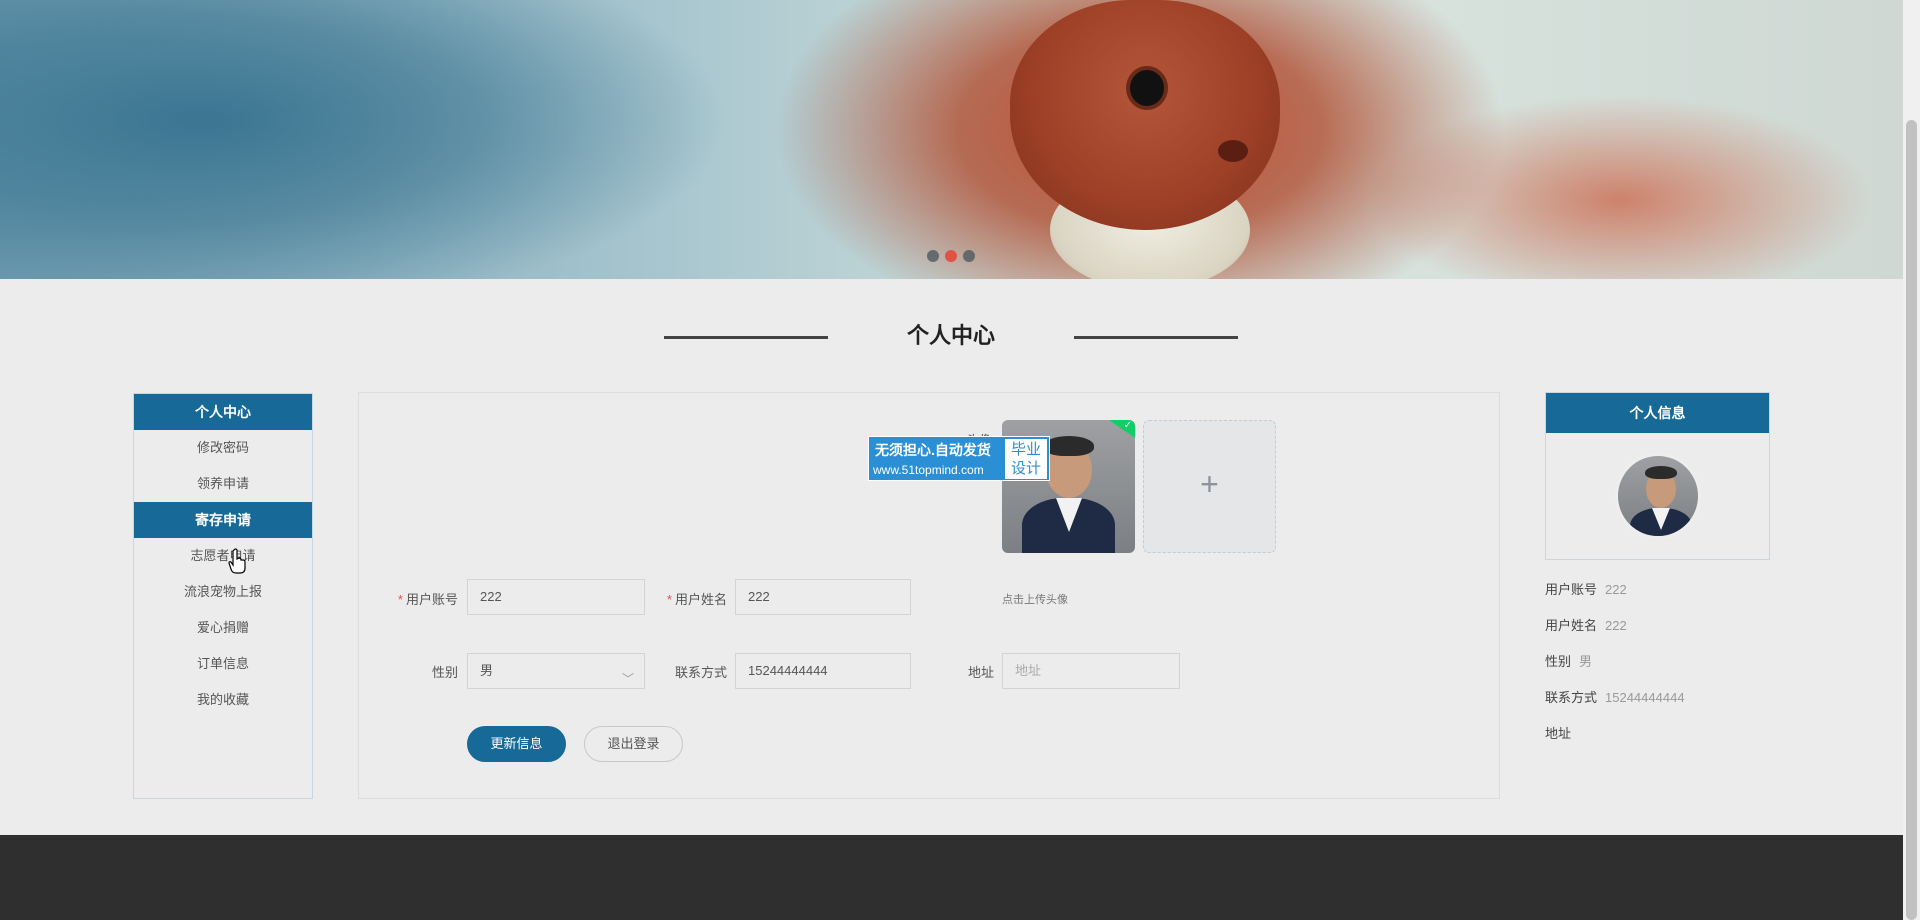 The image size is (1920, 920). I want to click on profile-card-title: 个人信息, so click(1657, 413).